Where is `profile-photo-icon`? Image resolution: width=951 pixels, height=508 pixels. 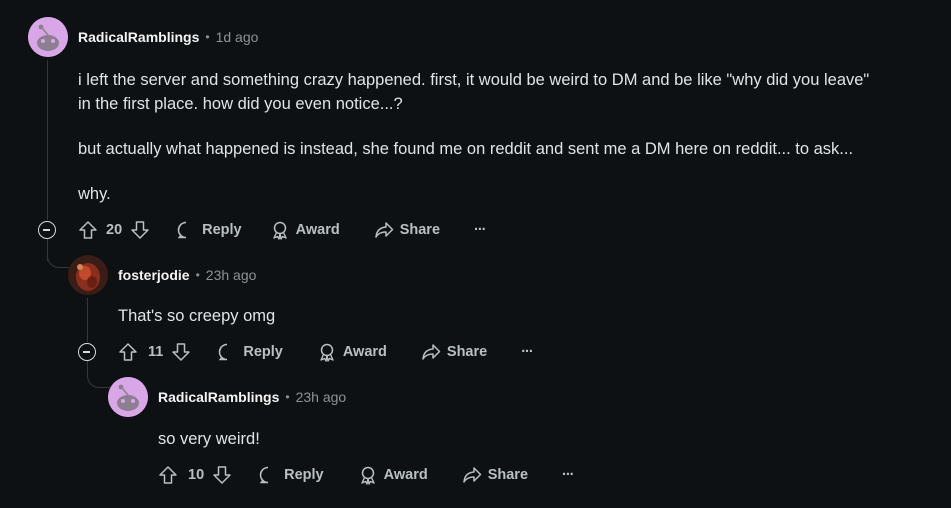 profile-photo-icon is located at coordinates (88, 275).